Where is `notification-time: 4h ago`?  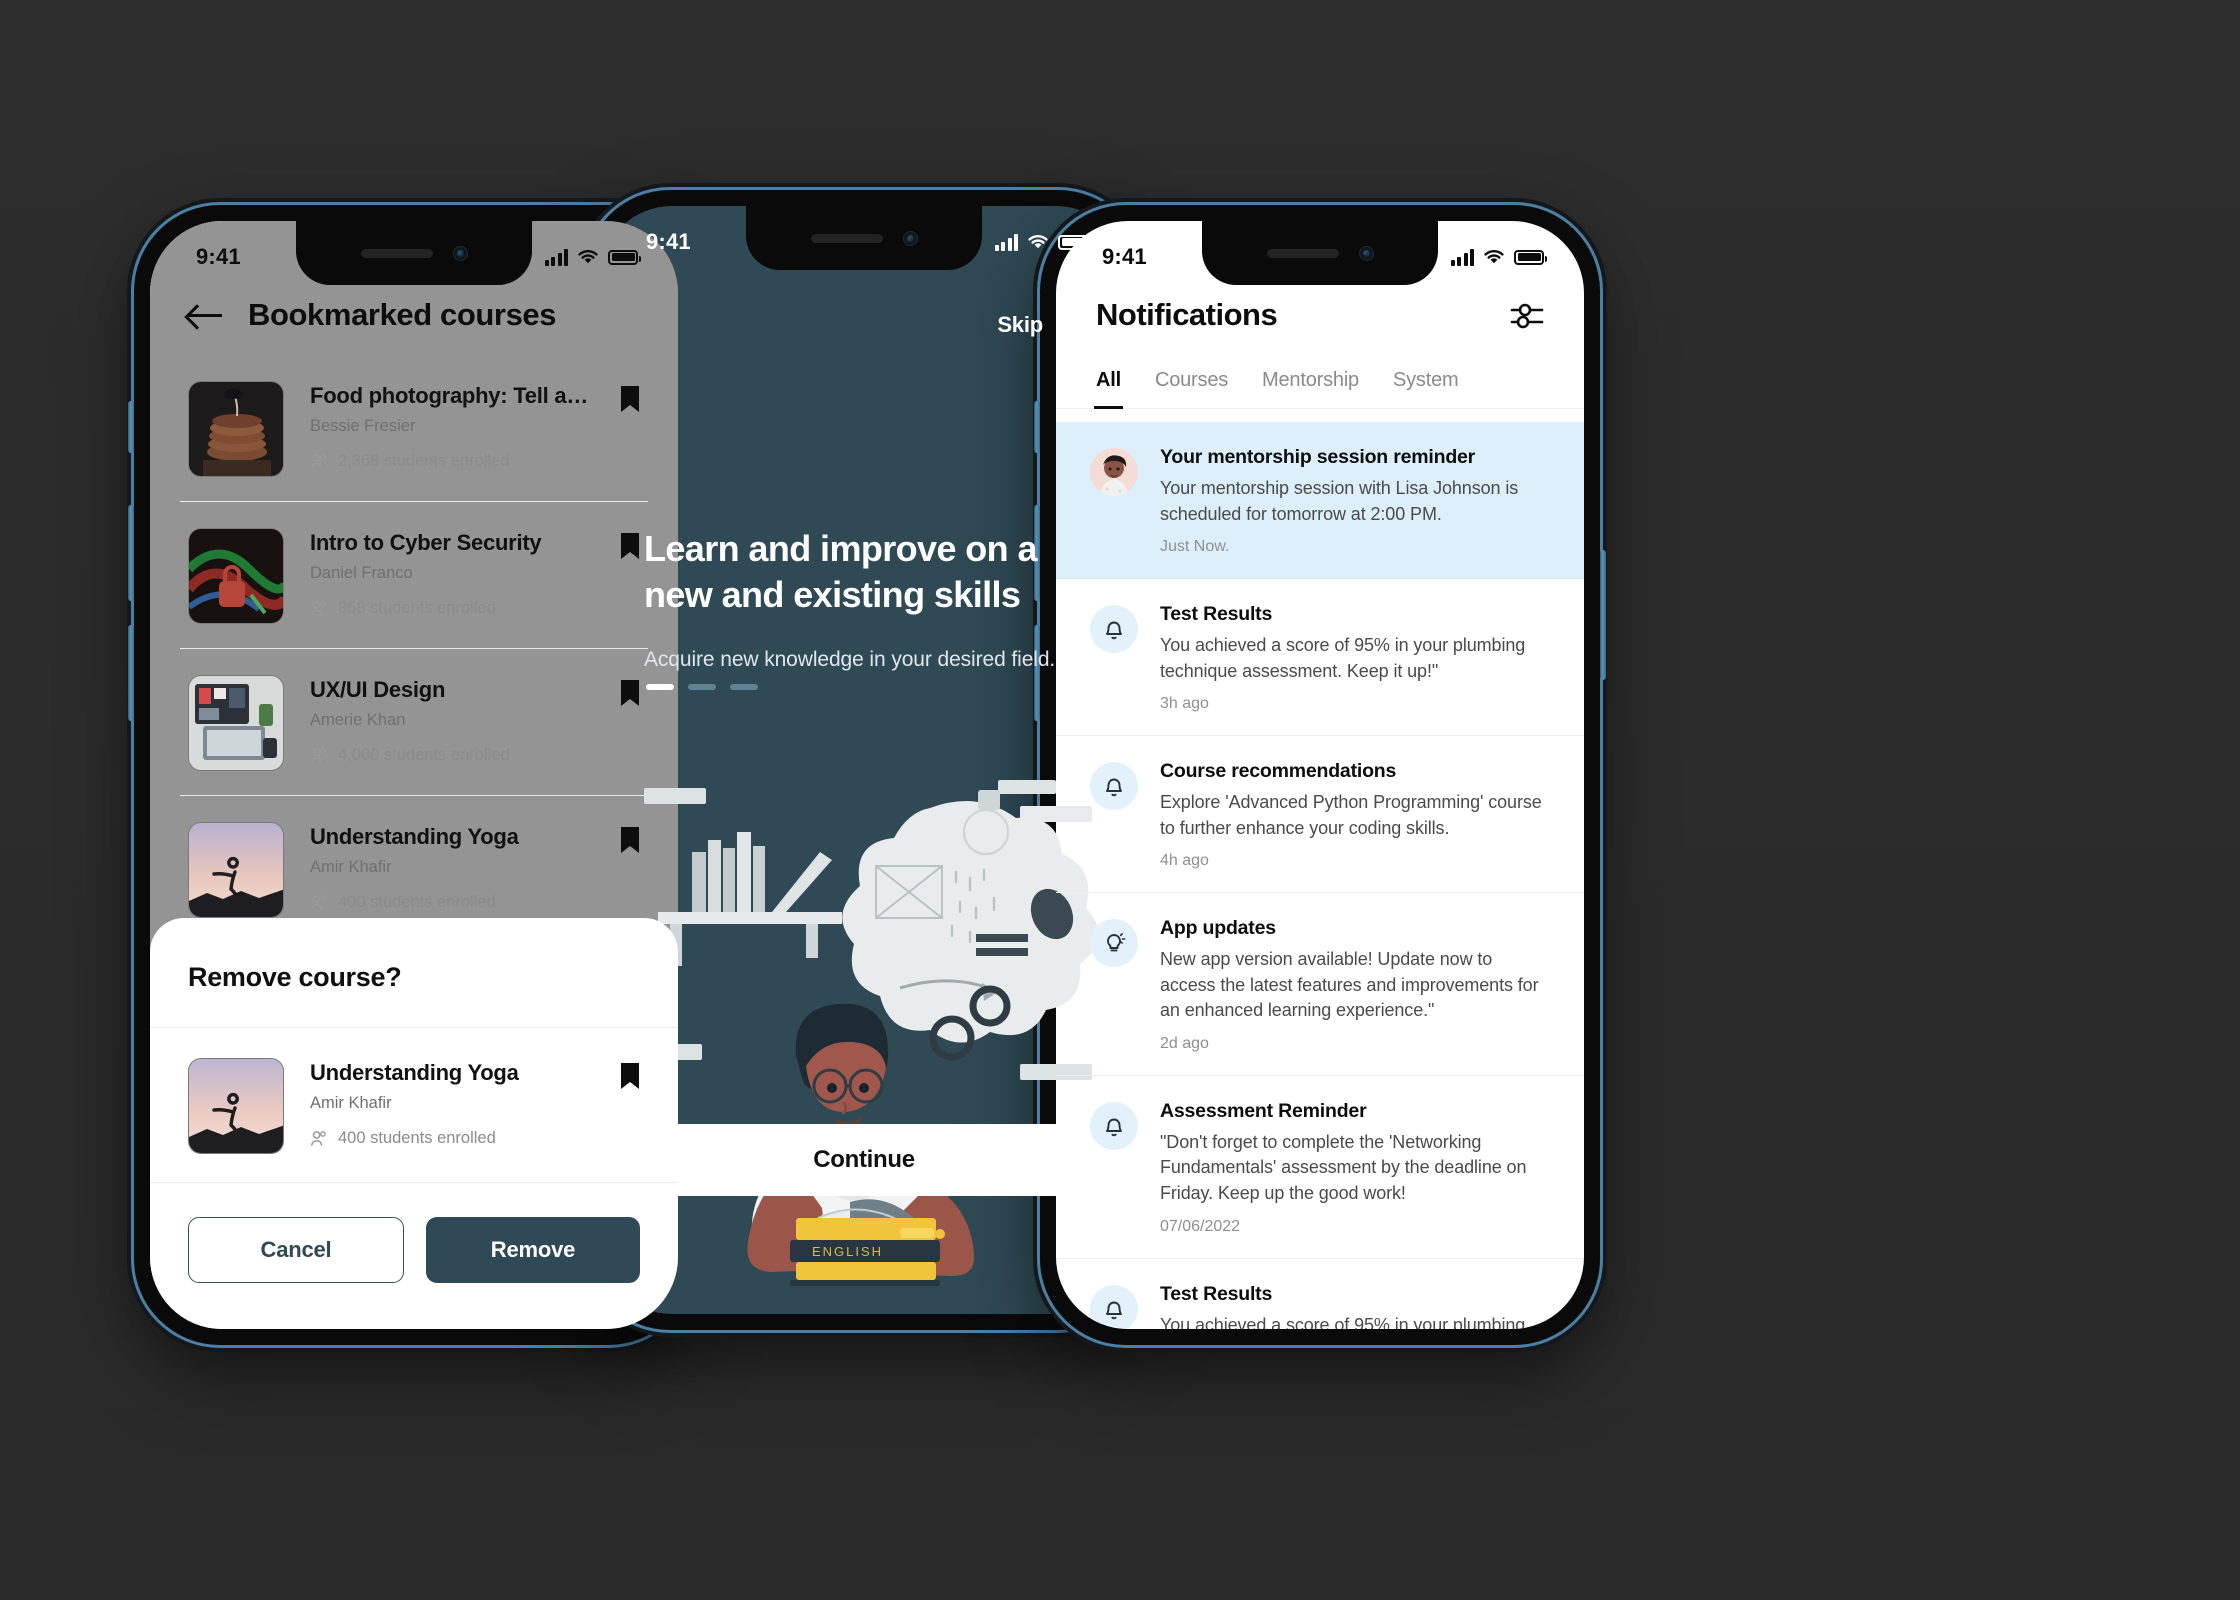 notification-time: 4h ago is located at coordinates (1184, 861).